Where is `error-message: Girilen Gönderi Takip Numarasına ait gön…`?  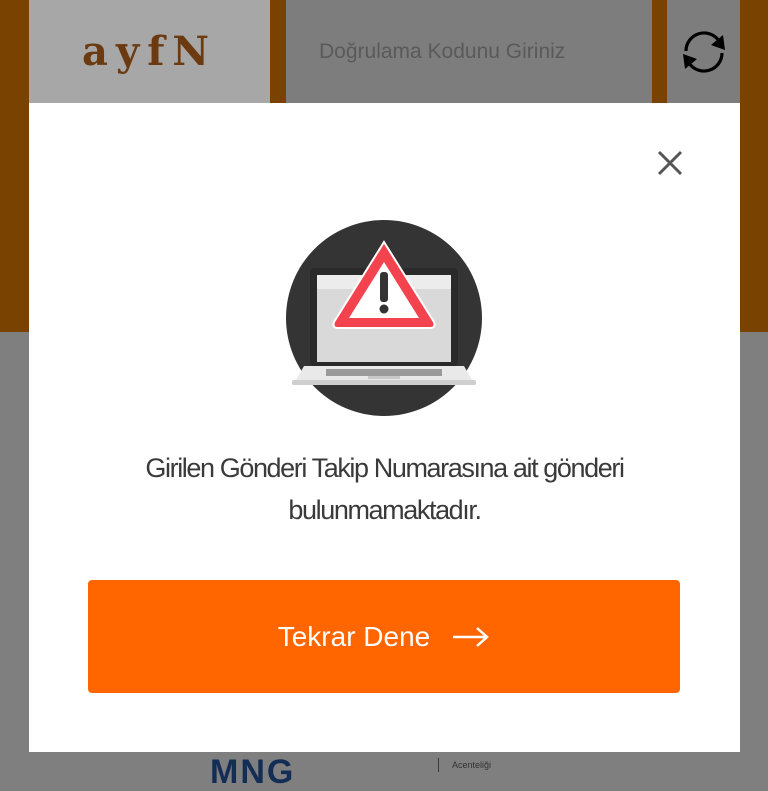 error-message: Girilen Gönderi Takip Numarasına ait gön… is located at coordinates (385, 489).